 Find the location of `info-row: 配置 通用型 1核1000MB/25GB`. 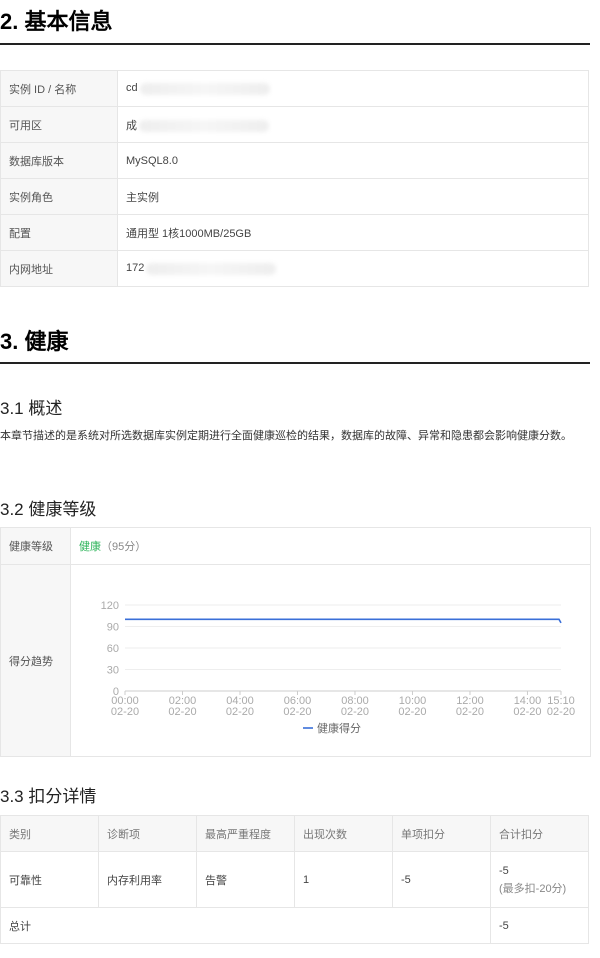

info-row: 配置 通用型 1核1000MB/25GB is located at coordinates (294, 232).